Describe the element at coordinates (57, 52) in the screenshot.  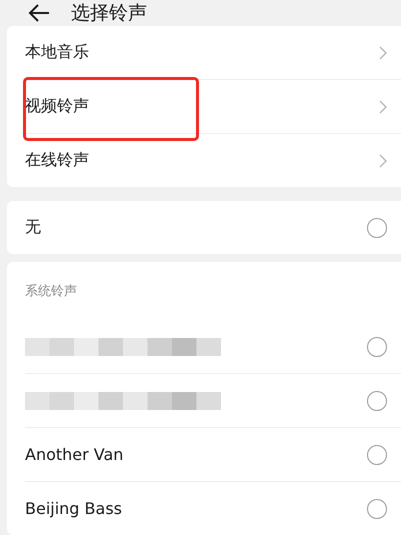
I see `source-label: 本地音乐` at that location.